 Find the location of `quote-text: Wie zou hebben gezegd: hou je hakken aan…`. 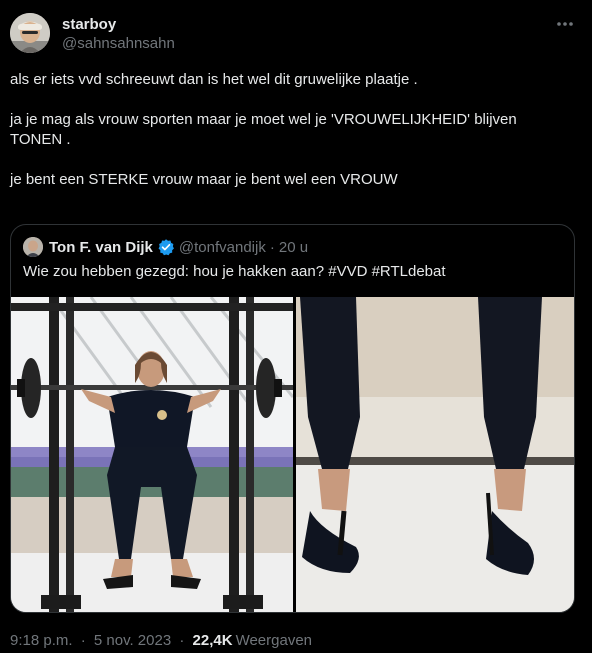

quote-text: Wie zou hebben gezegd: hou je hakken aan… is located at coordinates (234, 271).